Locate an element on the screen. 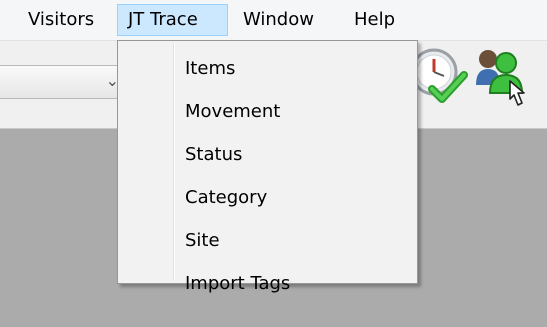 The height and width of the screenshot is (327, 547). menu-gutter is located at coordinates (174, 162).